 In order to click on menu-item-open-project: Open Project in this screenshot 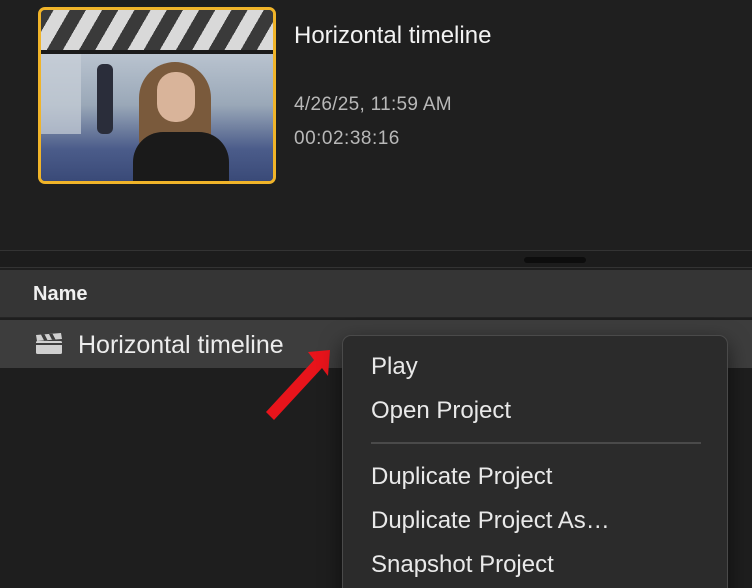, I will do `click(441, 411)`.